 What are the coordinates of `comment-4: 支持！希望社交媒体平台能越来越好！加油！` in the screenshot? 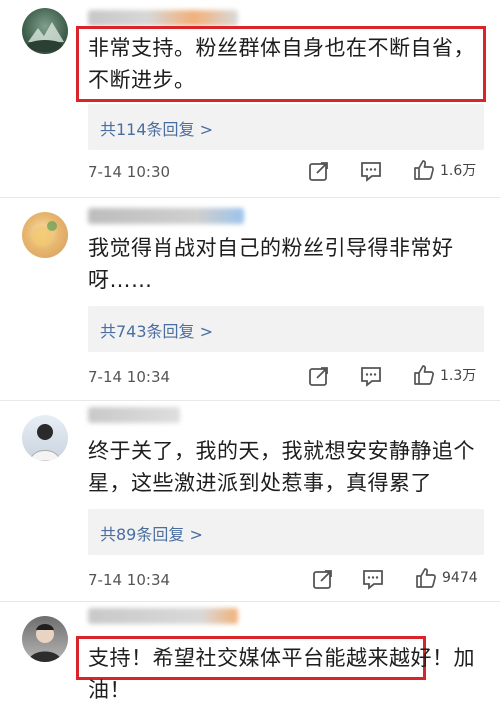 It's located at (250, 652).